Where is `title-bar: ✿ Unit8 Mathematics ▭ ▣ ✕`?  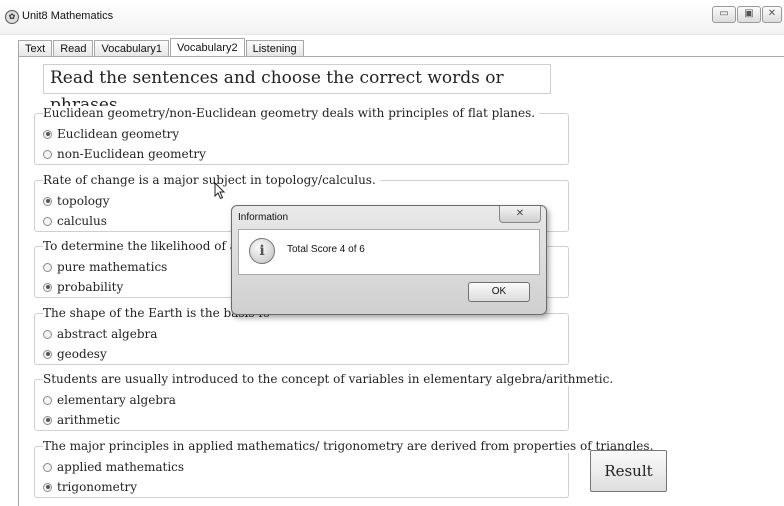 title-bar: ✿ Unit8 Mathematics ▭ ▣ ✕ is located at coordinates (392, 17).